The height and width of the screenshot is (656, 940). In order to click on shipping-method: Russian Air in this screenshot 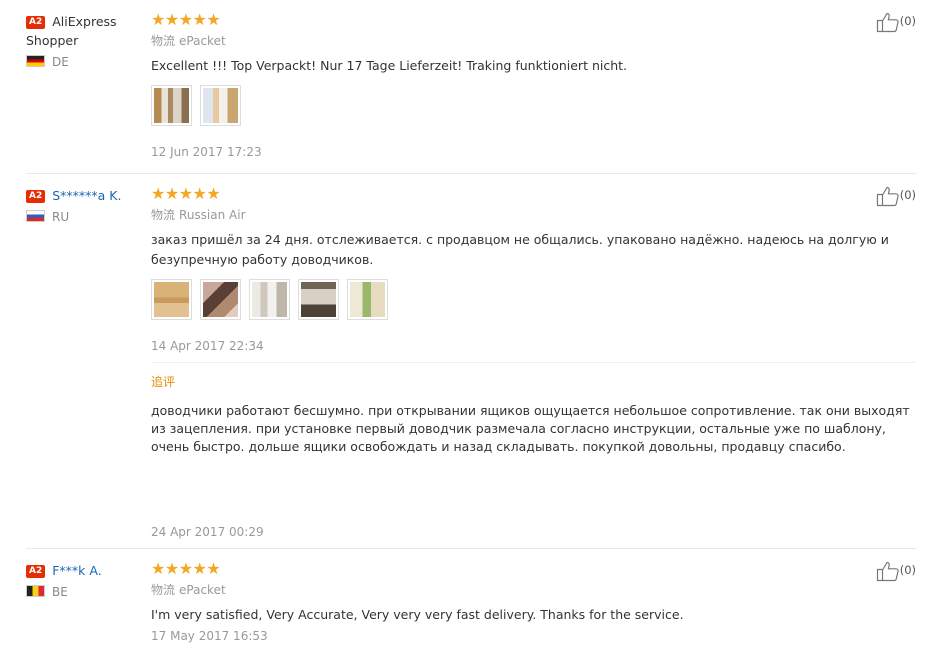, I will do `click(212, 215)`.